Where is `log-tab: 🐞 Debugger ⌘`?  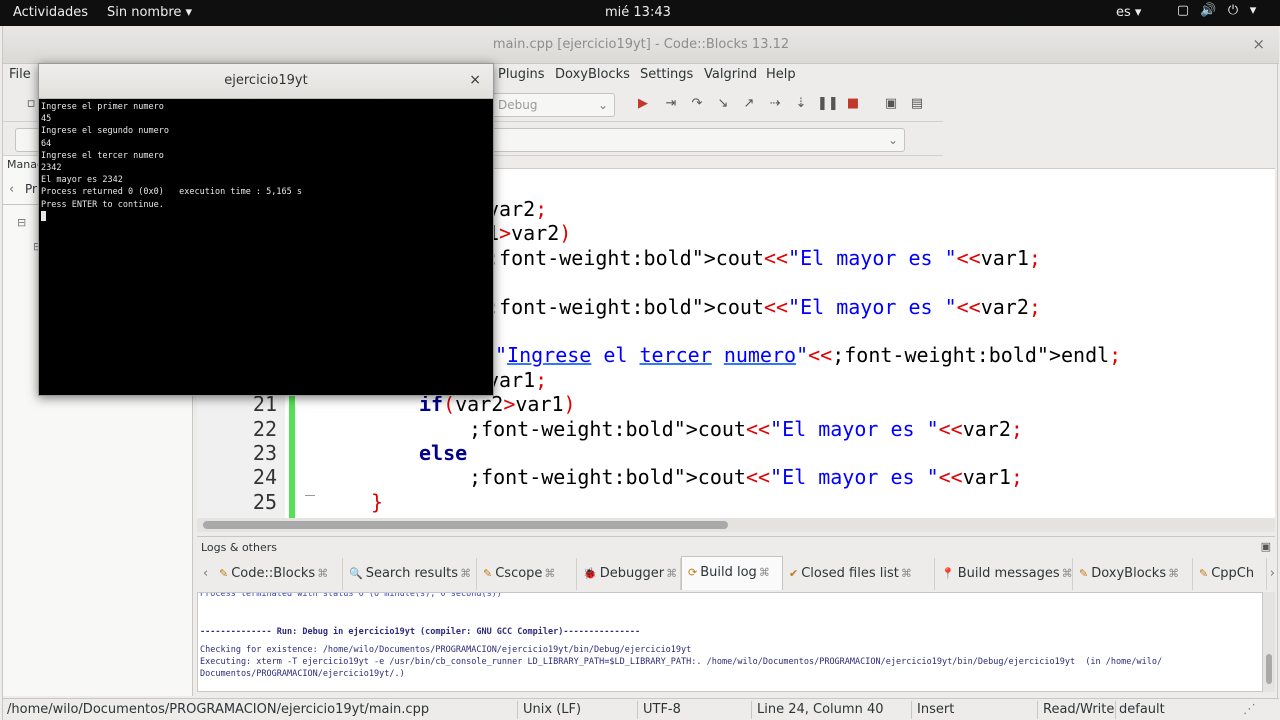 log-tab: 🐞 Debugger ⌘ is located at coordinates (629, 574).